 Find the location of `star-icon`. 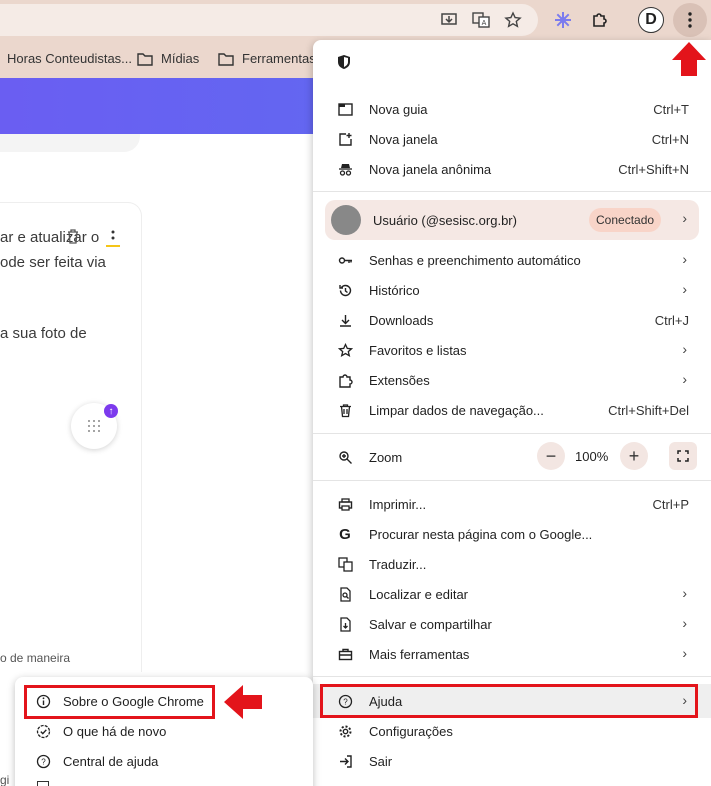

star-icon is located at coordinates (513, 20).